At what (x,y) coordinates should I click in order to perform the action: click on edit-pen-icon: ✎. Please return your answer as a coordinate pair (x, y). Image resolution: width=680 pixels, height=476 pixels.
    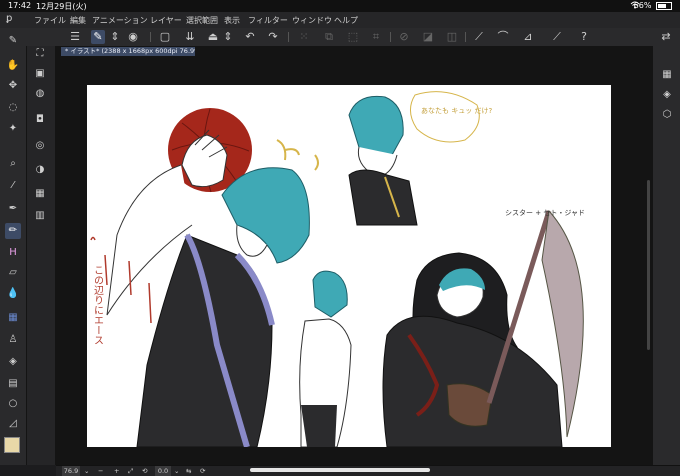
    Looking at the image, I should click on (13, 41).